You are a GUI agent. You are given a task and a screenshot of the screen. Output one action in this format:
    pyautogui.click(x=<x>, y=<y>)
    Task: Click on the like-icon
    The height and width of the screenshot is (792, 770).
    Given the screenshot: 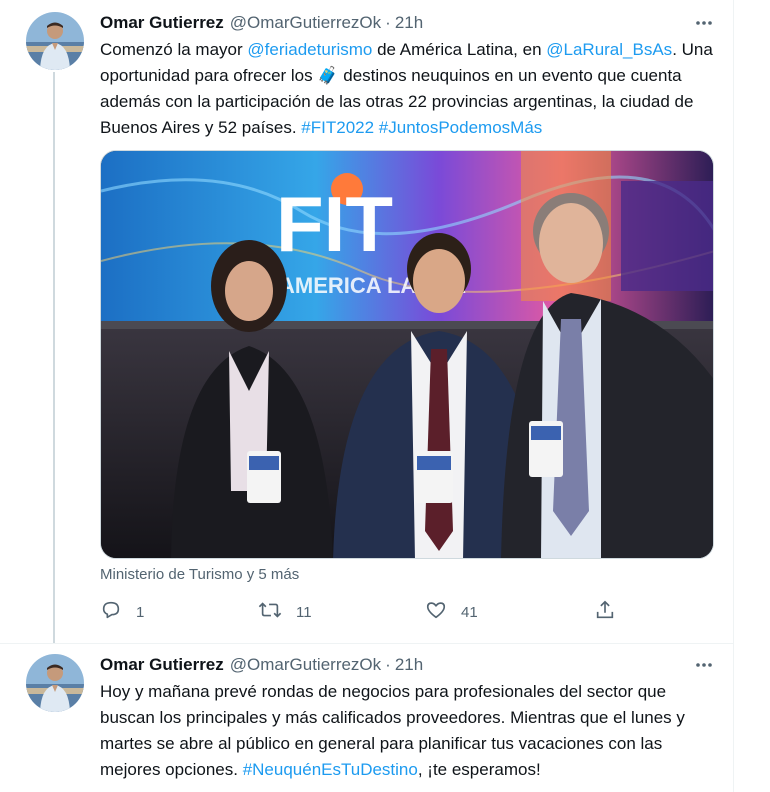 What is the action you would take?
    pyautogui.click(x=436, y=612)
    